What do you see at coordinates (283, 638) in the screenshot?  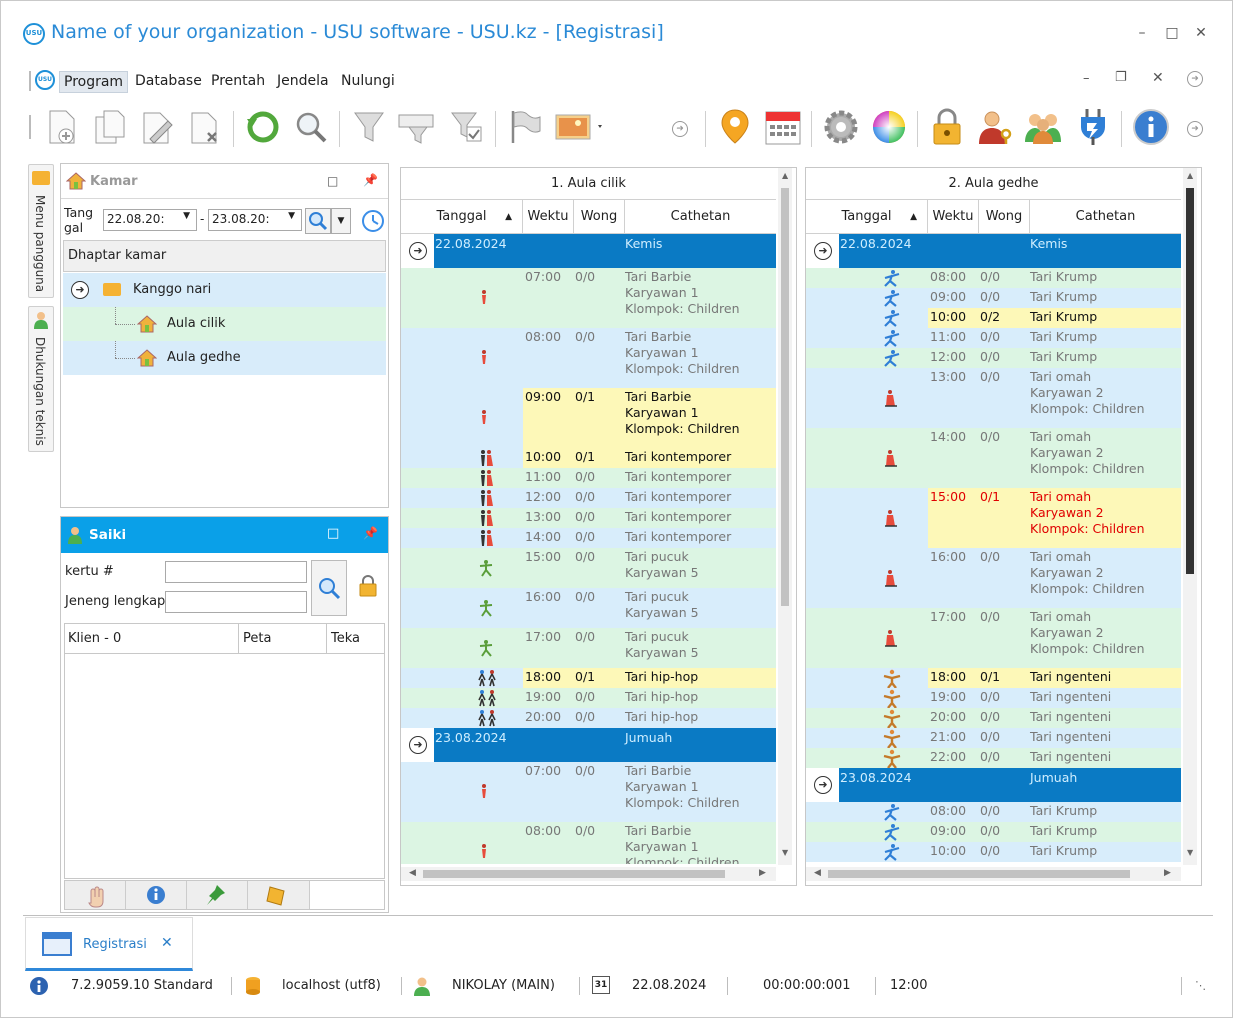 I see `col-map: Peta` at bounding box center [283, 638].